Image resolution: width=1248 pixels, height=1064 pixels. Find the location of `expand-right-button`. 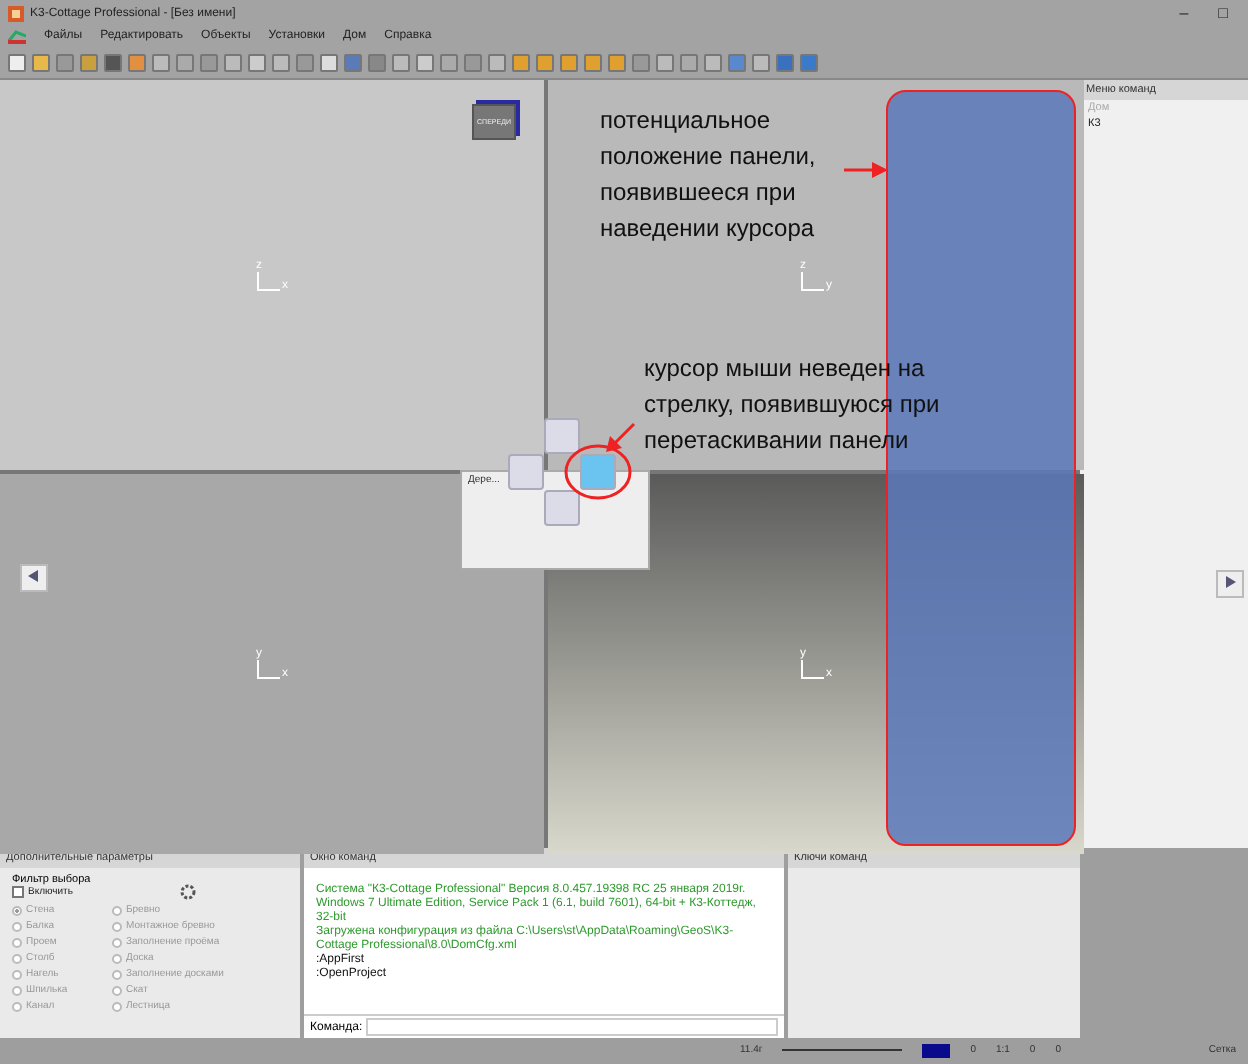

expand-right-button is located at coordinates (1230, 584).